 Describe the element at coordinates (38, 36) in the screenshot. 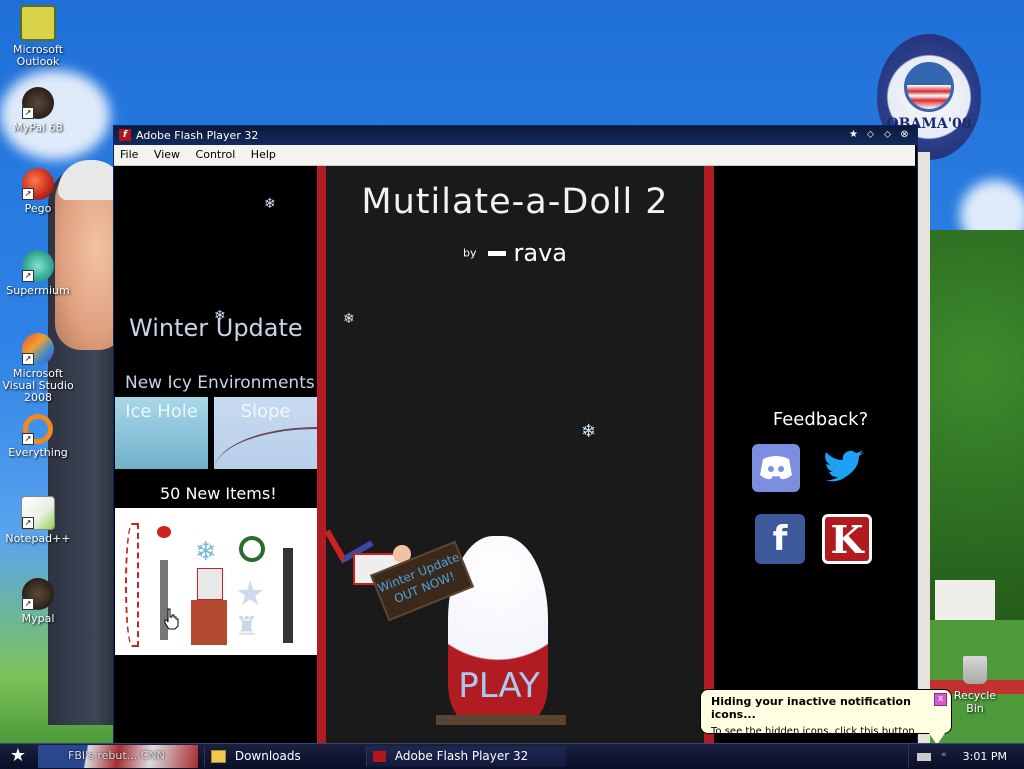

I see `desktop-icon-outlook: Microsoft Outlook` at that location.